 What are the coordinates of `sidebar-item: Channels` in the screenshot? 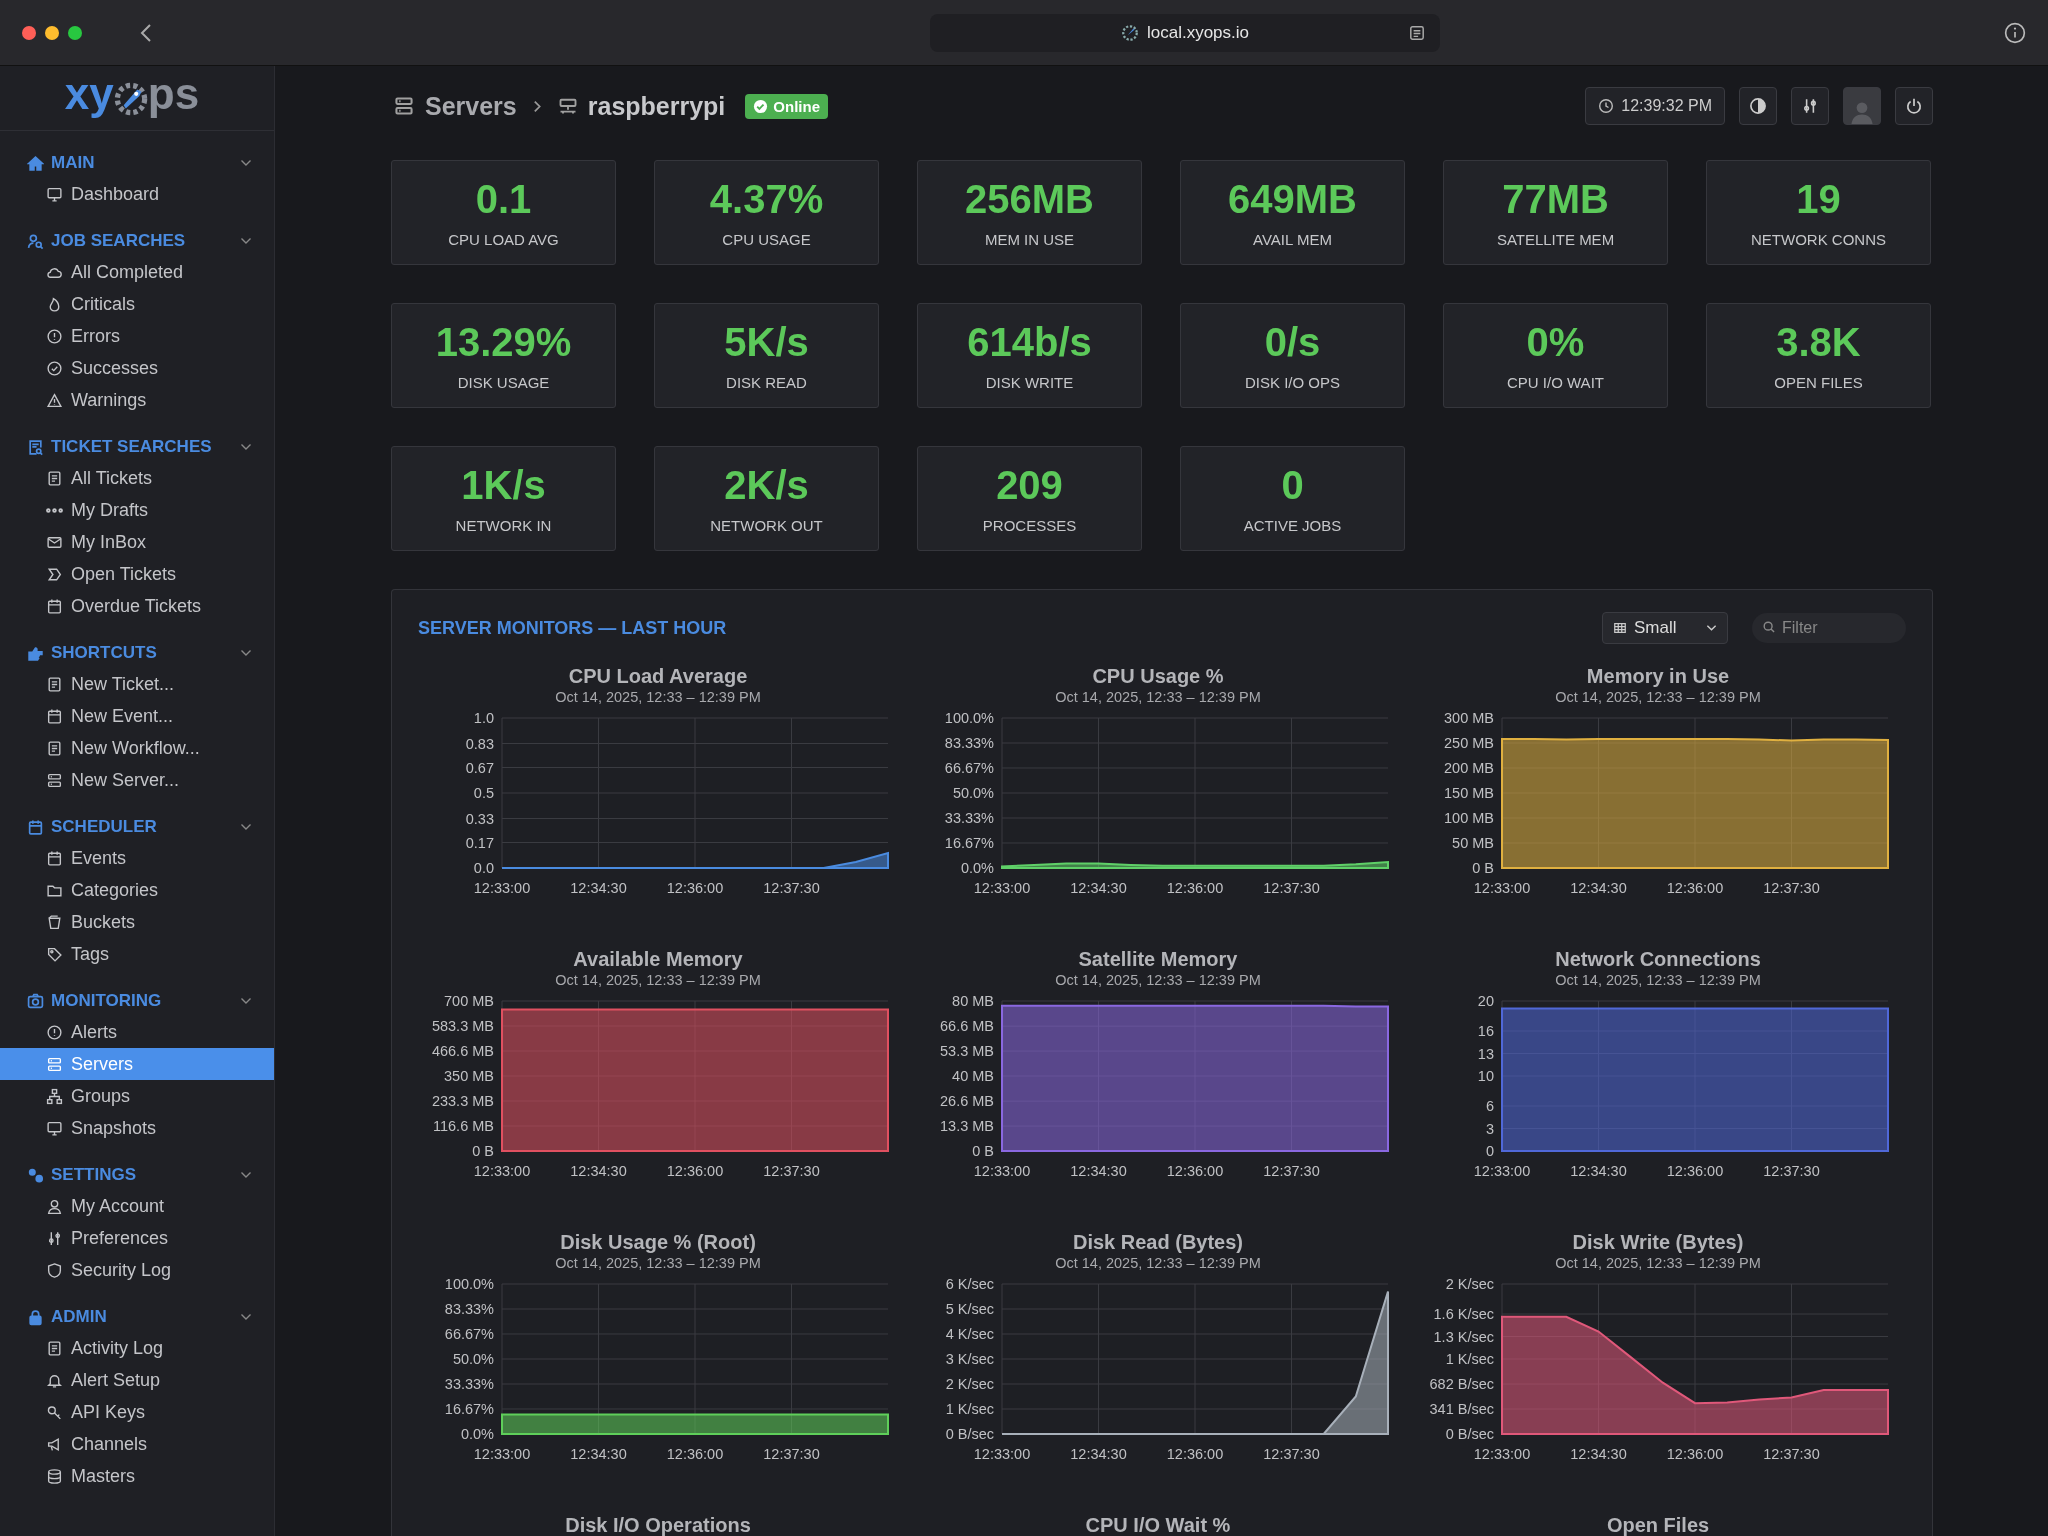 It's located at (137, 1444).